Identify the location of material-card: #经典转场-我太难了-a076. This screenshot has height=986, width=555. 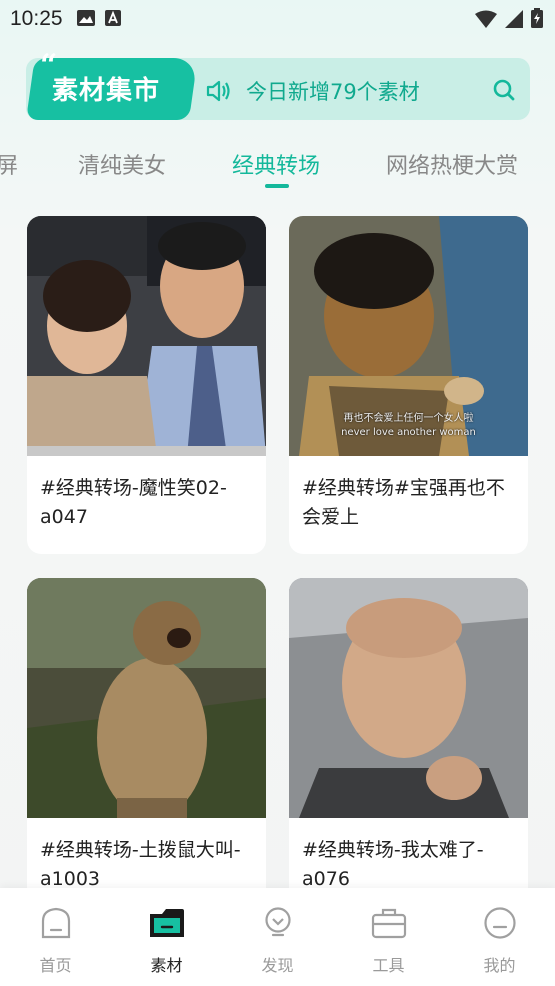
(408, 743).